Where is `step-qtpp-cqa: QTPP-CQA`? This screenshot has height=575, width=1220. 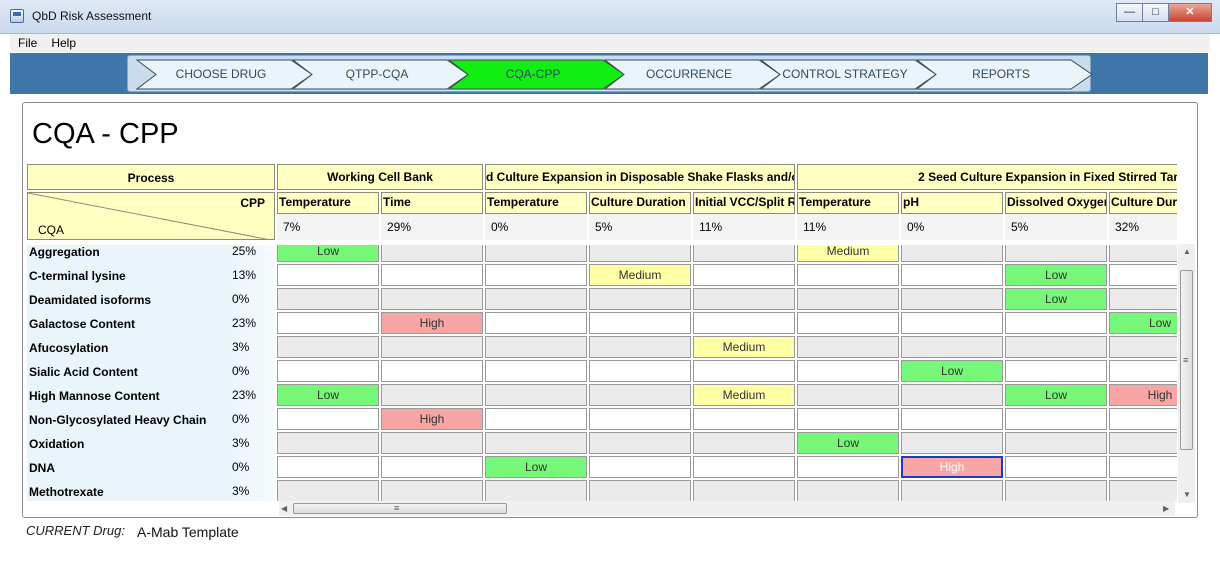
step-qtpp-cqa: QTPP-CQA is located at coordinates (381, 74).